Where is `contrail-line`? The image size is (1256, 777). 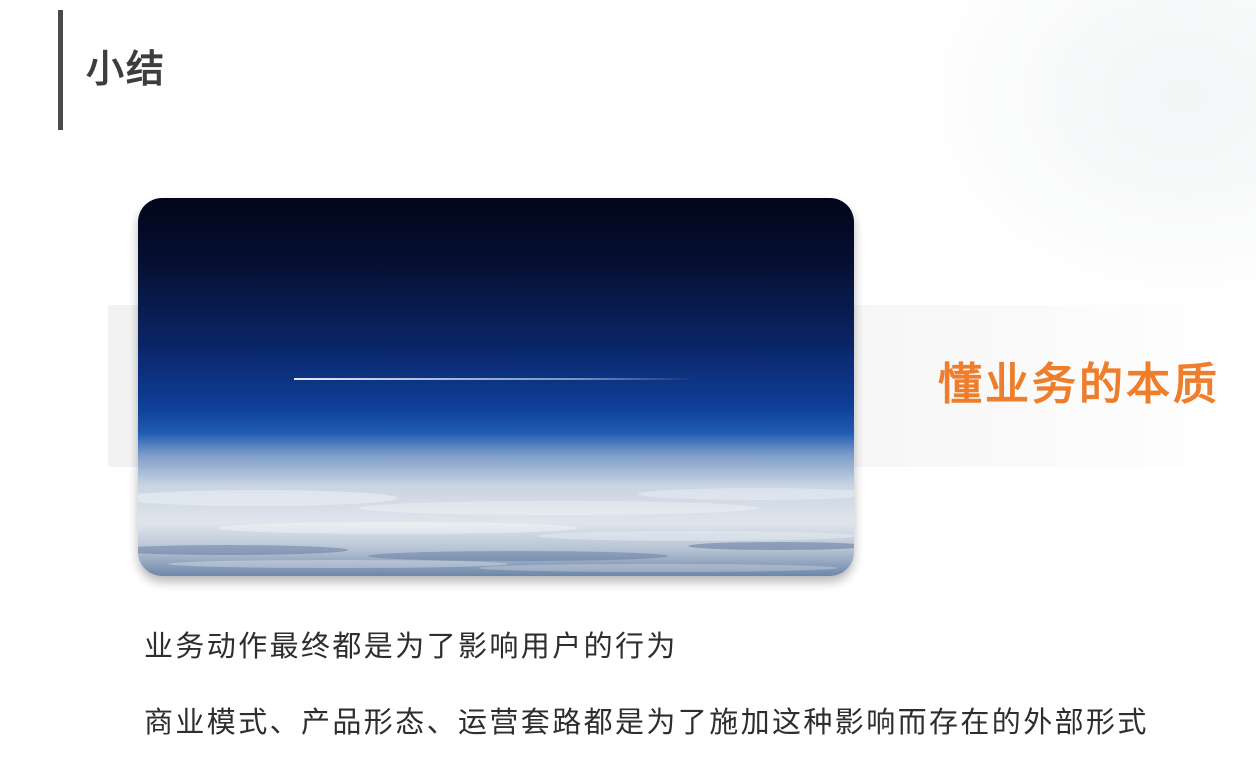
contrail-line is located at coordinates (494, 379).